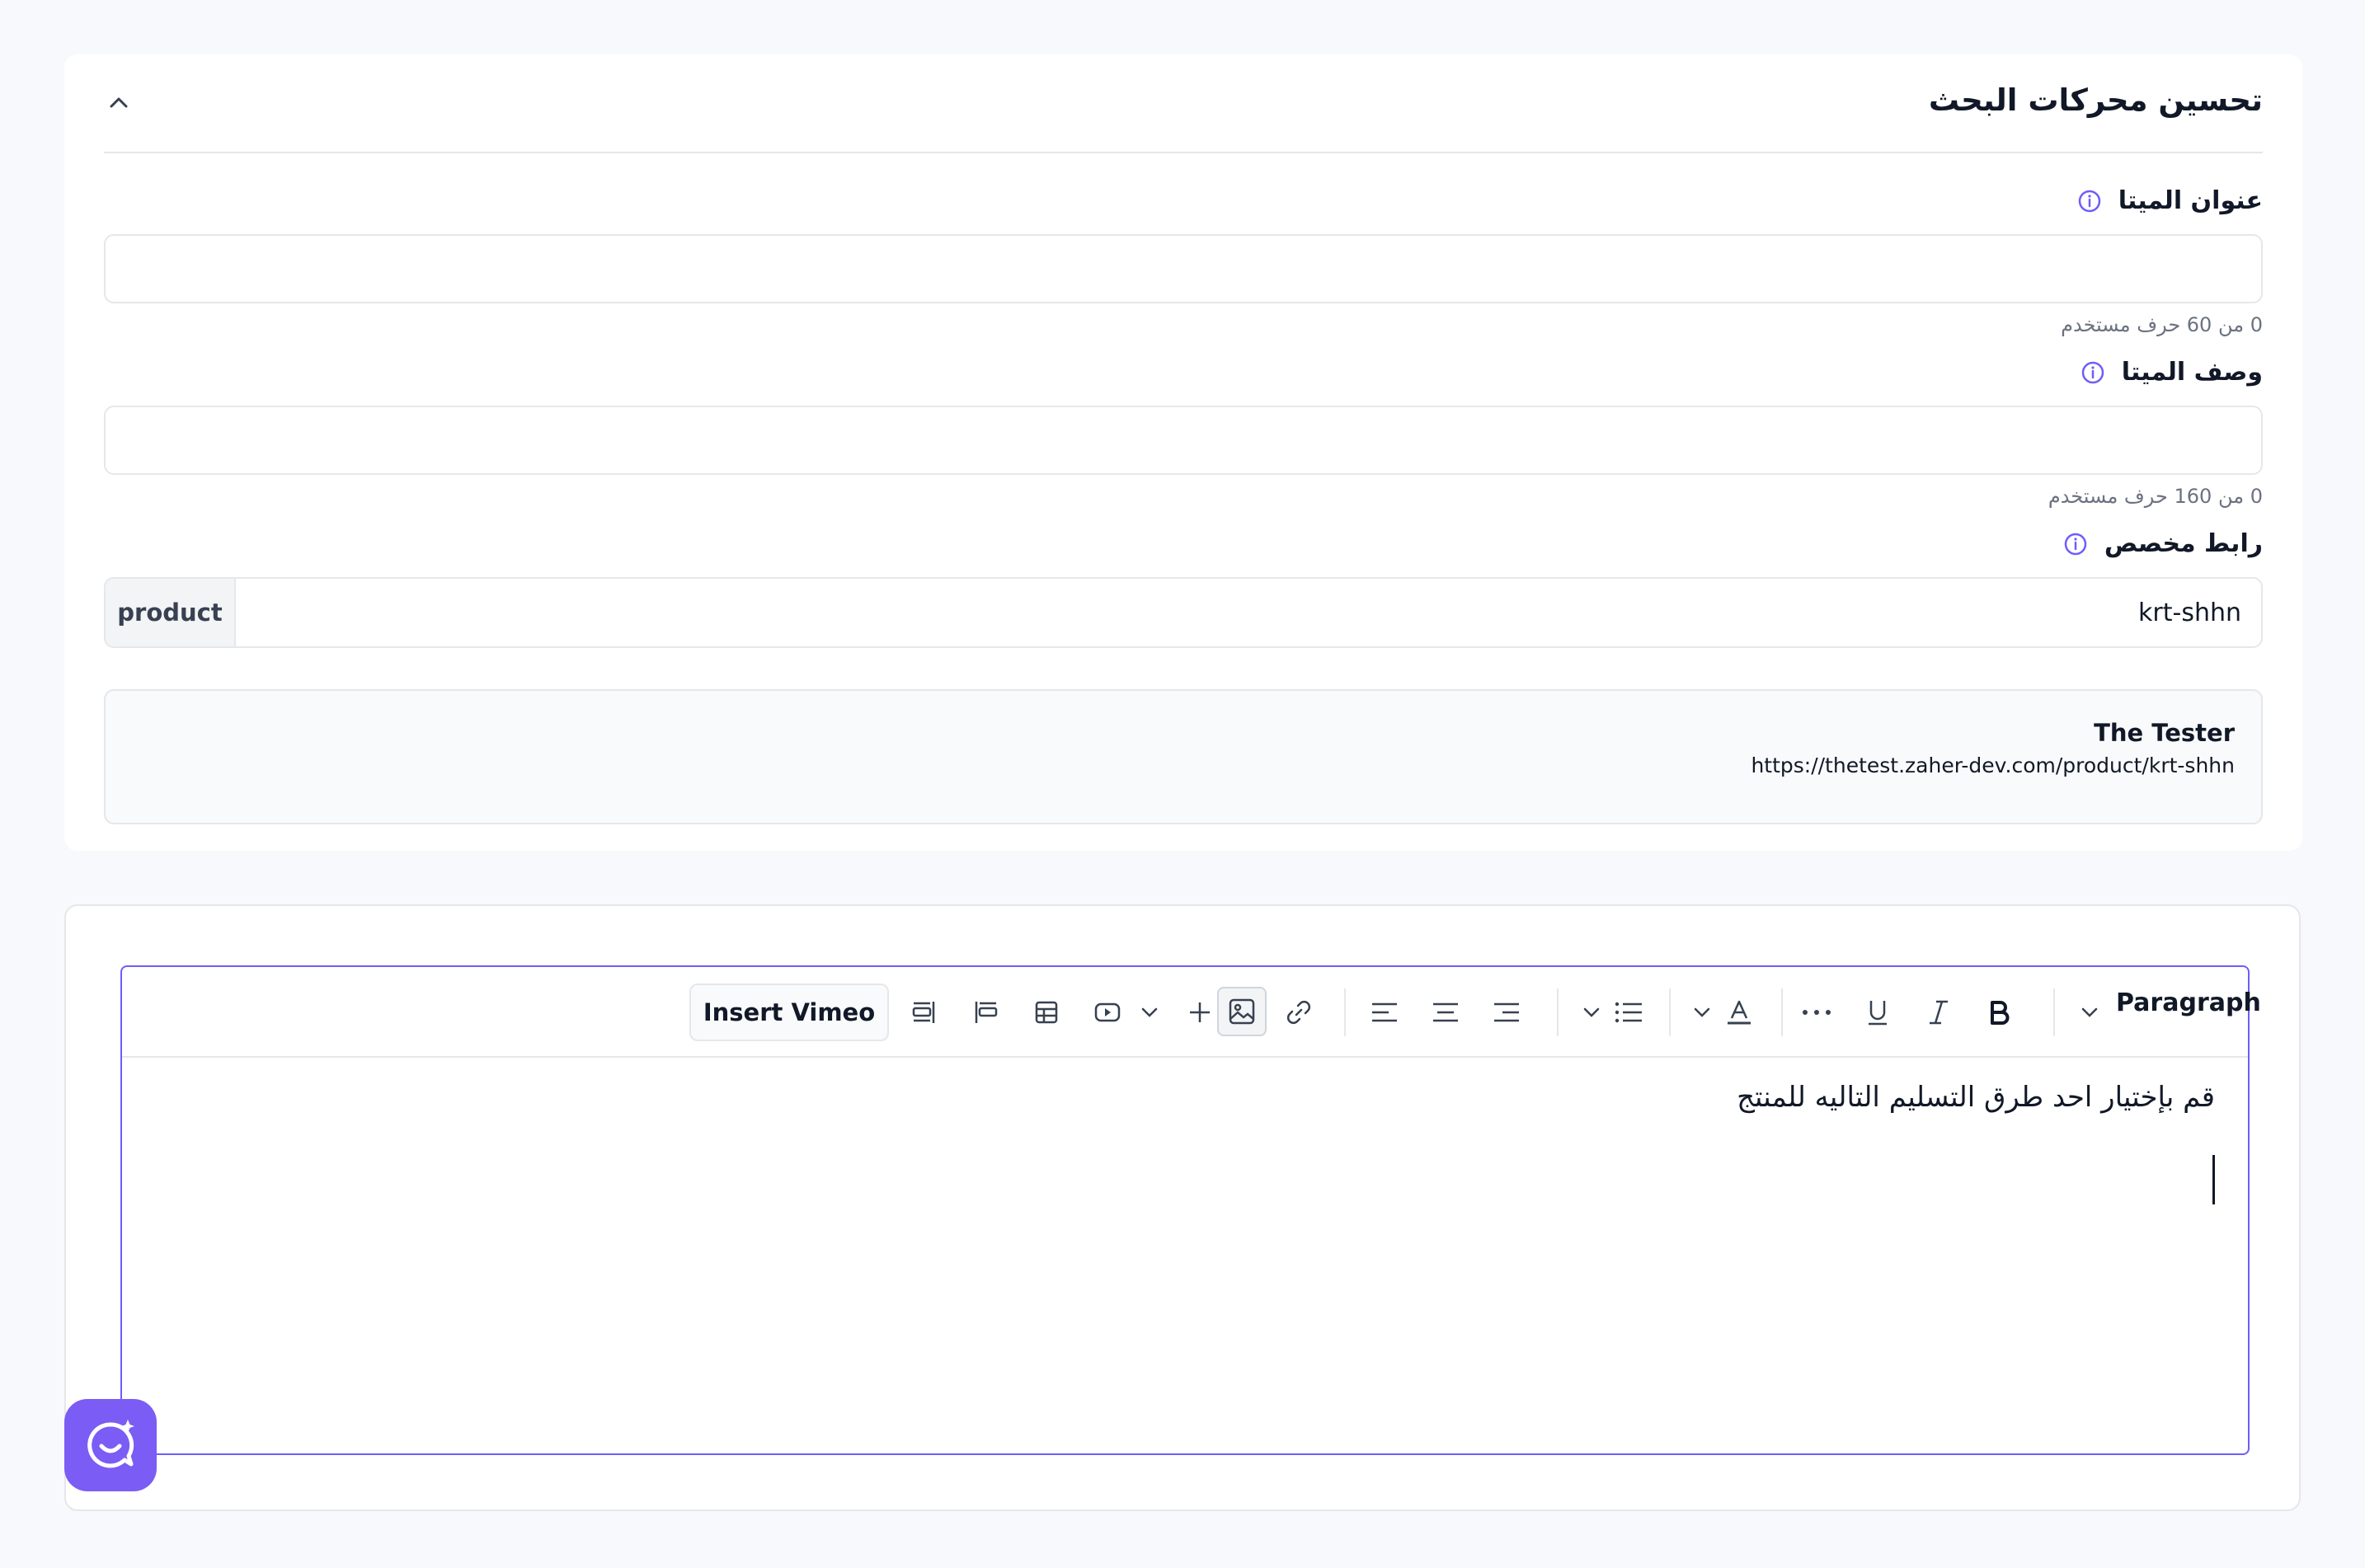 Image resolution: width=2365 pixels, height=1568 pixels. I want to click on video-icon, so click(1107, 1012).